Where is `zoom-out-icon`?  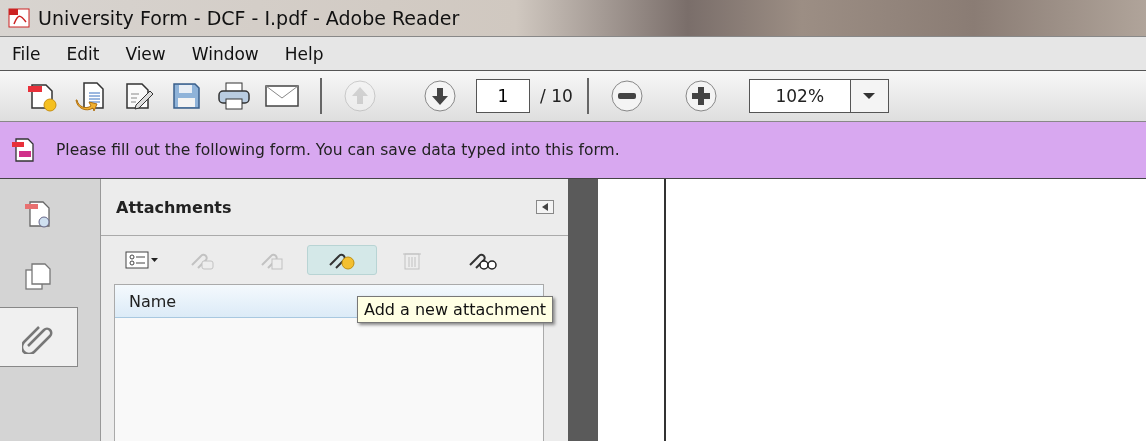
zoom-out-icon is located at coordinates (626, 96).